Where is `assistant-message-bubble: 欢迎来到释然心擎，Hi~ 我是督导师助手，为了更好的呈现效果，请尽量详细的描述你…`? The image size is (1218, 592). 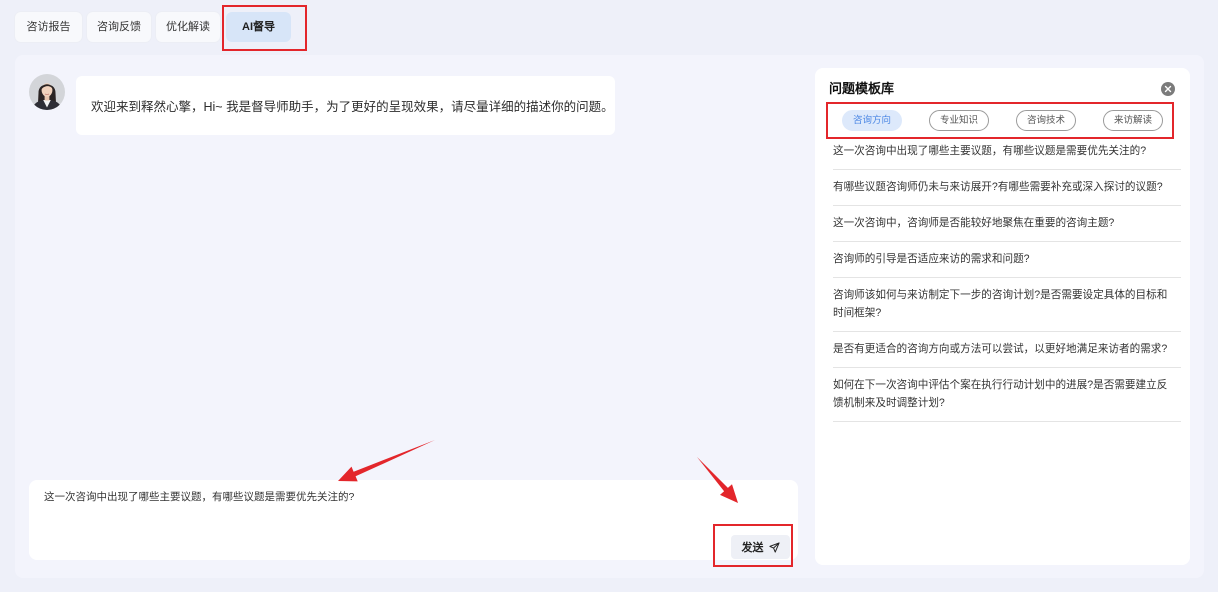 assistant-message-bubble: 欢迎来到释然心擎，Hi~ 我是督导师助手，为了更好的呈现效果，请尽量详细的描述你… is located at coordinates (345, 105).